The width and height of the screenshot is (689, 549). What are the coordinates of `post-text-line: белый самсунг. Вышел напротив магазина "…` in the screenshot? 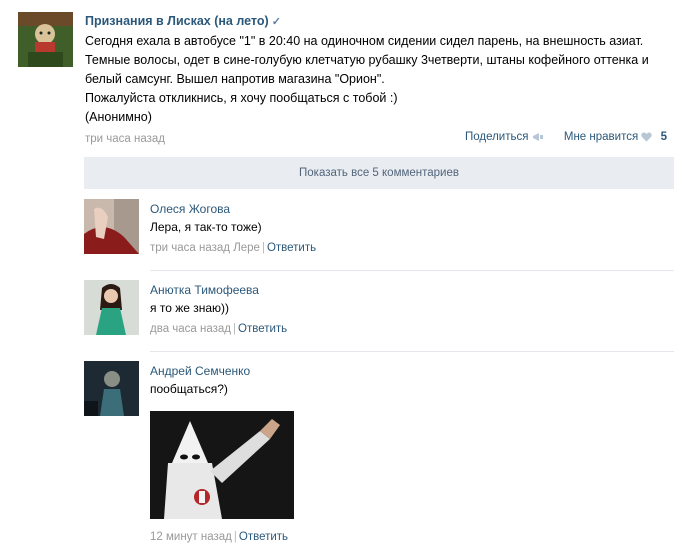 It's located at (235, 79).